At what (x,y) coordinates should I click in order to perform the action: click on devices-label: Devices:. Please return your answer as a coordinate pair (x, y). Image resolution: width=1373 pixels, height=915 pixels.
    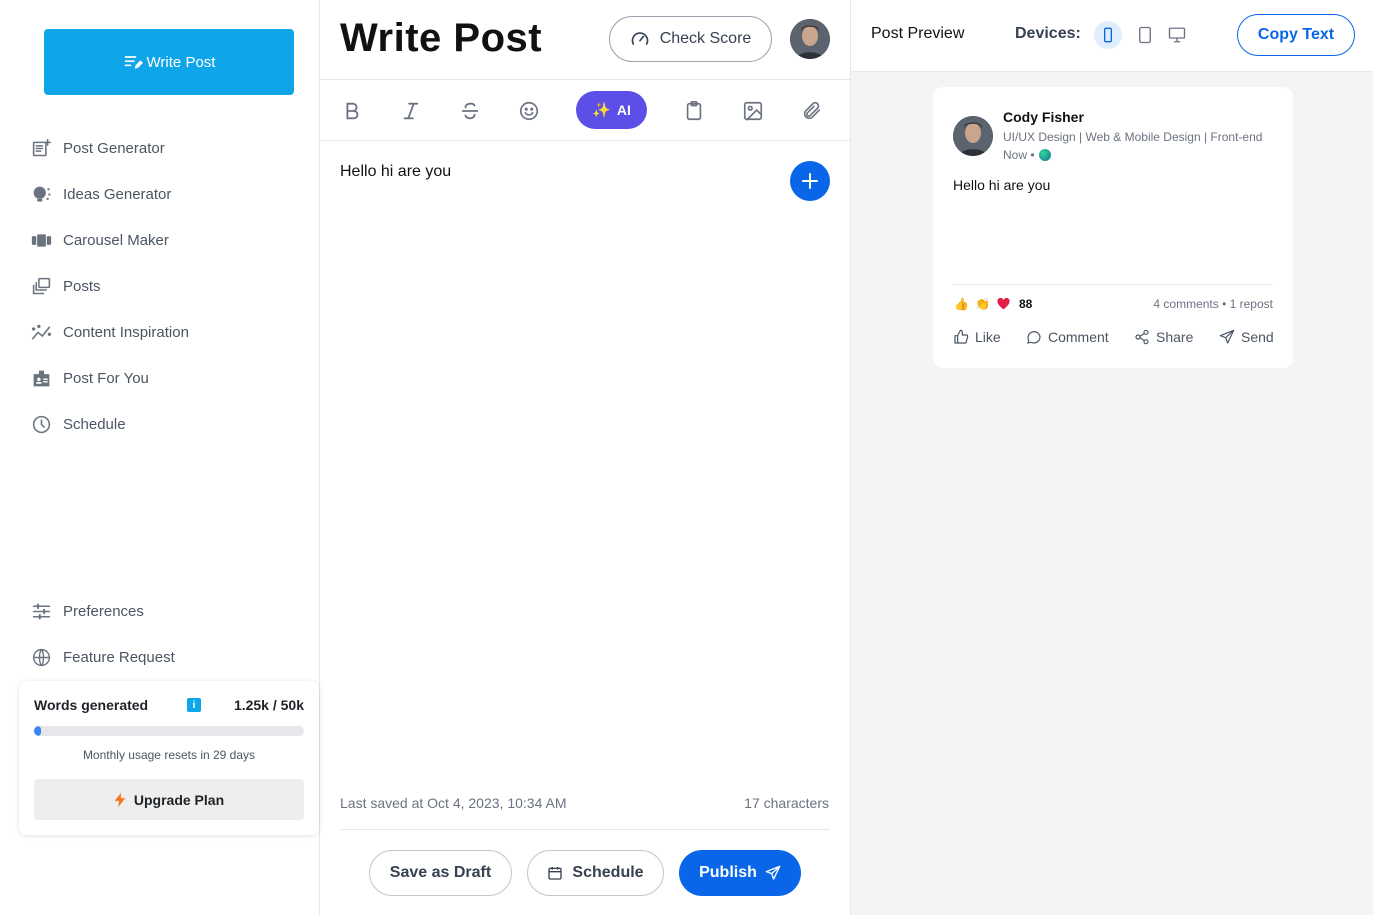
    Looking at the image, I should click on (1048, 33).